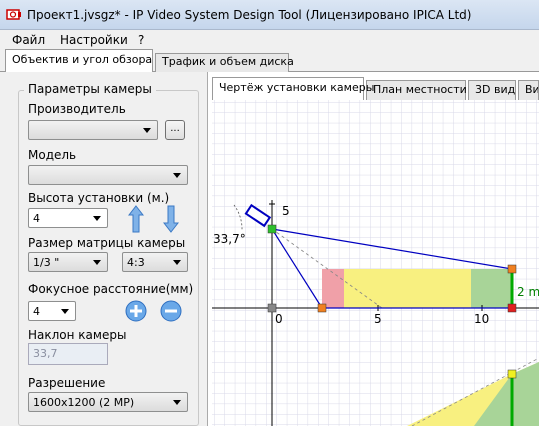 This screenshot has width=539, height=426. Describe the element at coordinates (286, 211) in the screenshot. I see `y-tick-label: 5` at that location.